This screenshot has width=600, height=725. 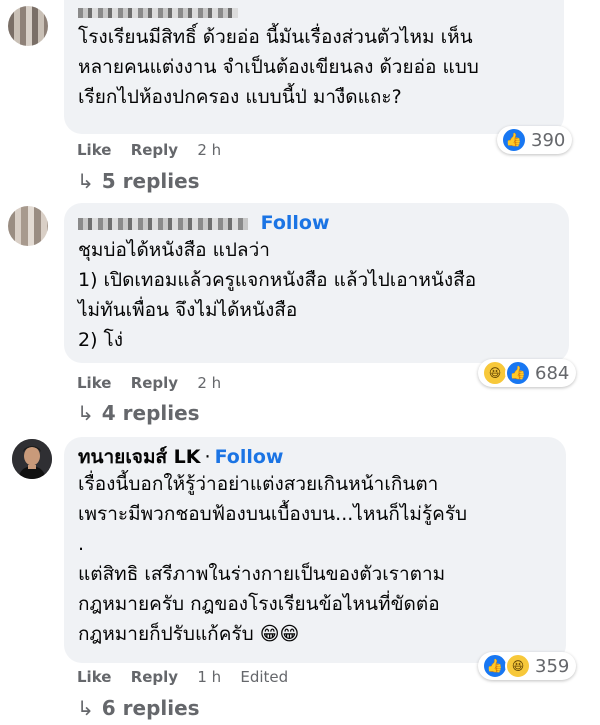 What do you see at coordinates (150, 181) in the screenshot?
I see `replies-label: 5 replies` at bounding box center [150, 181].